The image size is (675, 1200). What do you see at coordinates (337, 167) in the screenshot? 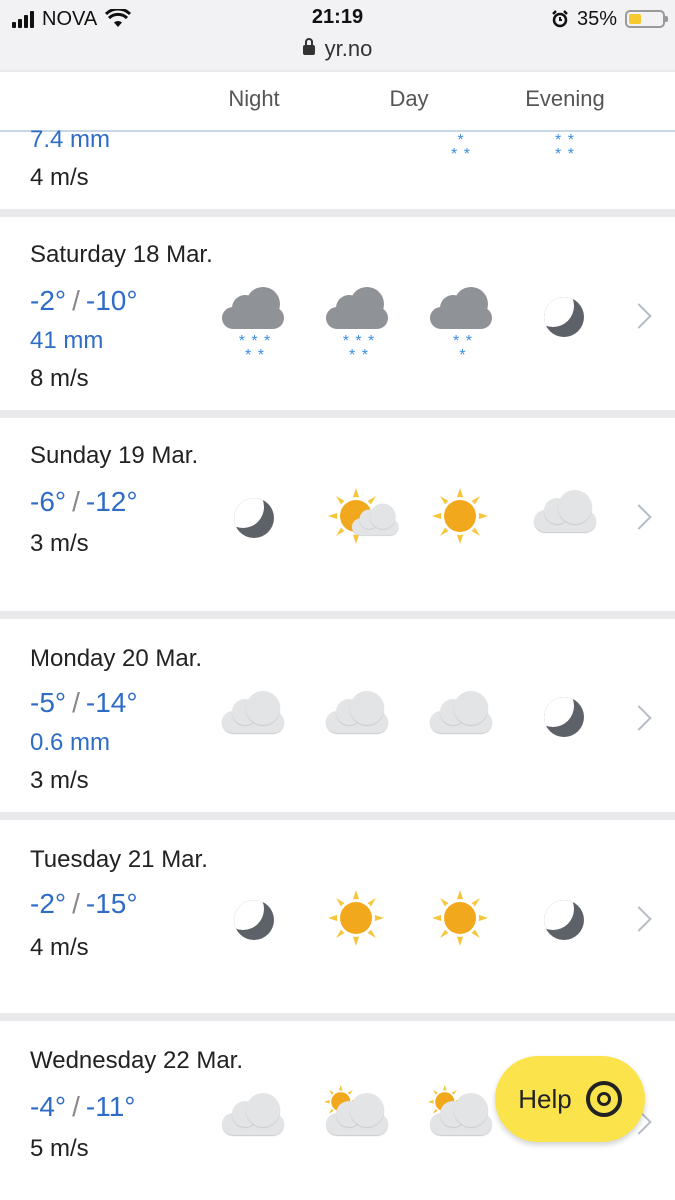
I see `forecast-card-partial: 7.4 mm 4 m/s * * * * * * *` at bounding box center [337, 167].